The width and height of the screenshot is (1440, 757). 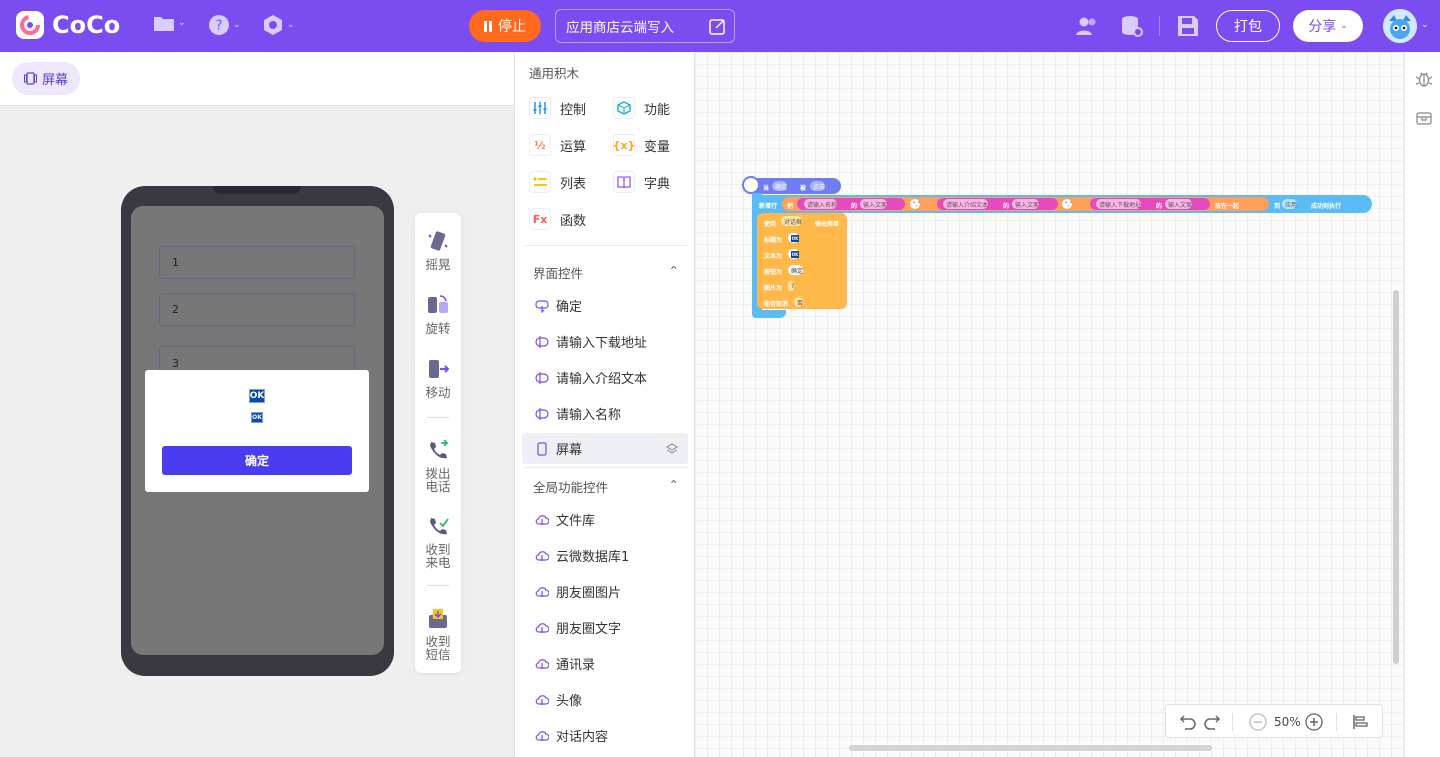 What do you see at coordinates (438, 314) in the screenshot?
I see `sim-rotate-button: 旋转` at bounding box center [438, 314].